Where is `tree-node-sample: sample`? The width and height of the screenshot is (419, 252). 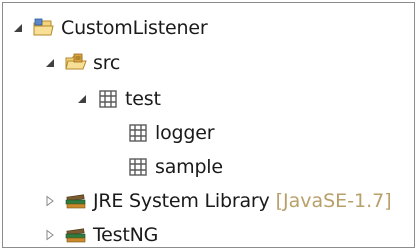
tree-node-sample: sample is located at coordinates (175, 167).